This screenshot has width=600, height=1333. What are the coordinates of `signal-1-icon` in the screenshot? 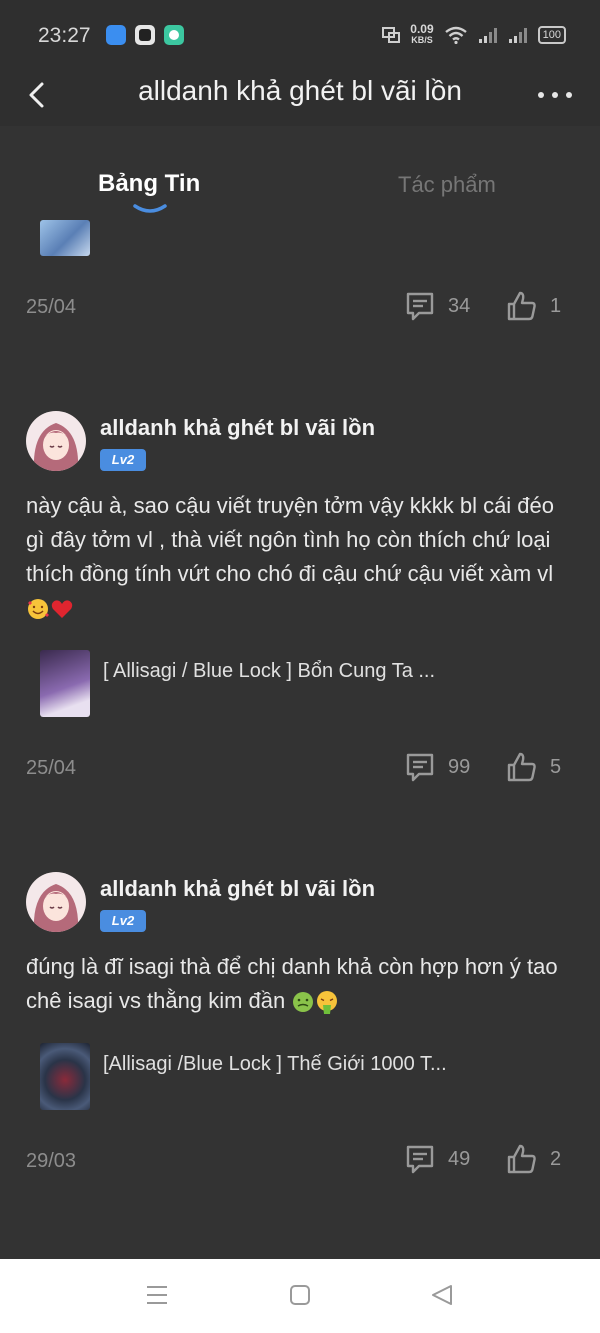 It's located at (487, 35).